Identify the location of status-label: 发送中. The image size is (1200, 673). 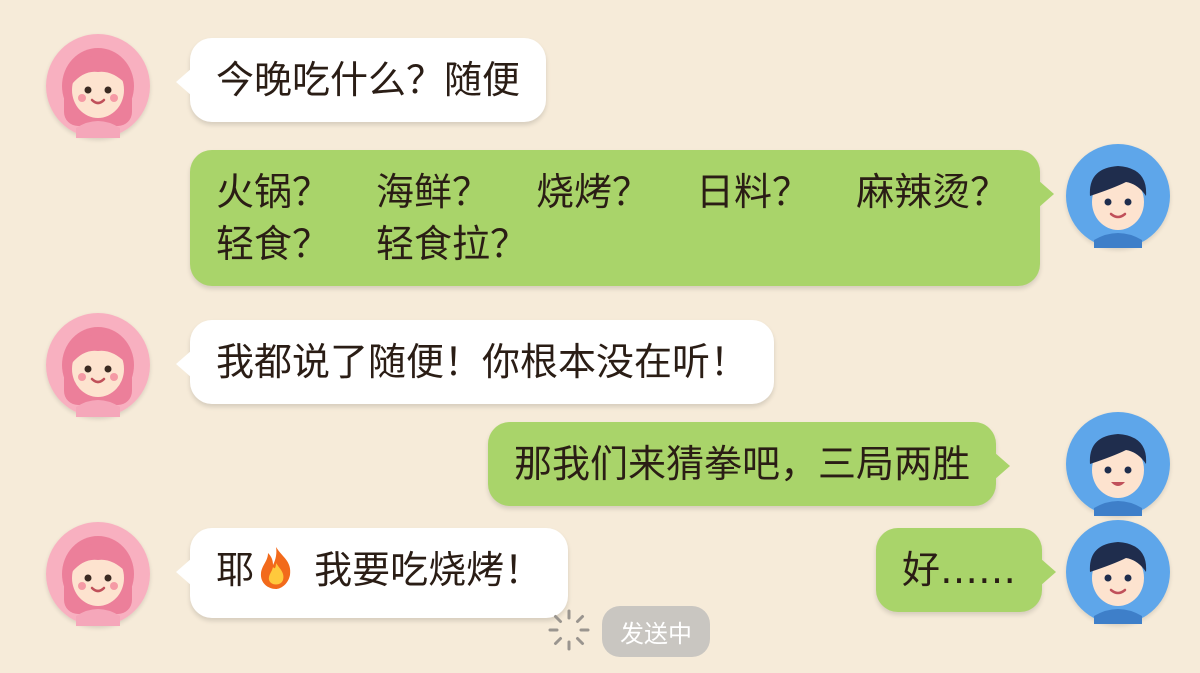
(656, 631).